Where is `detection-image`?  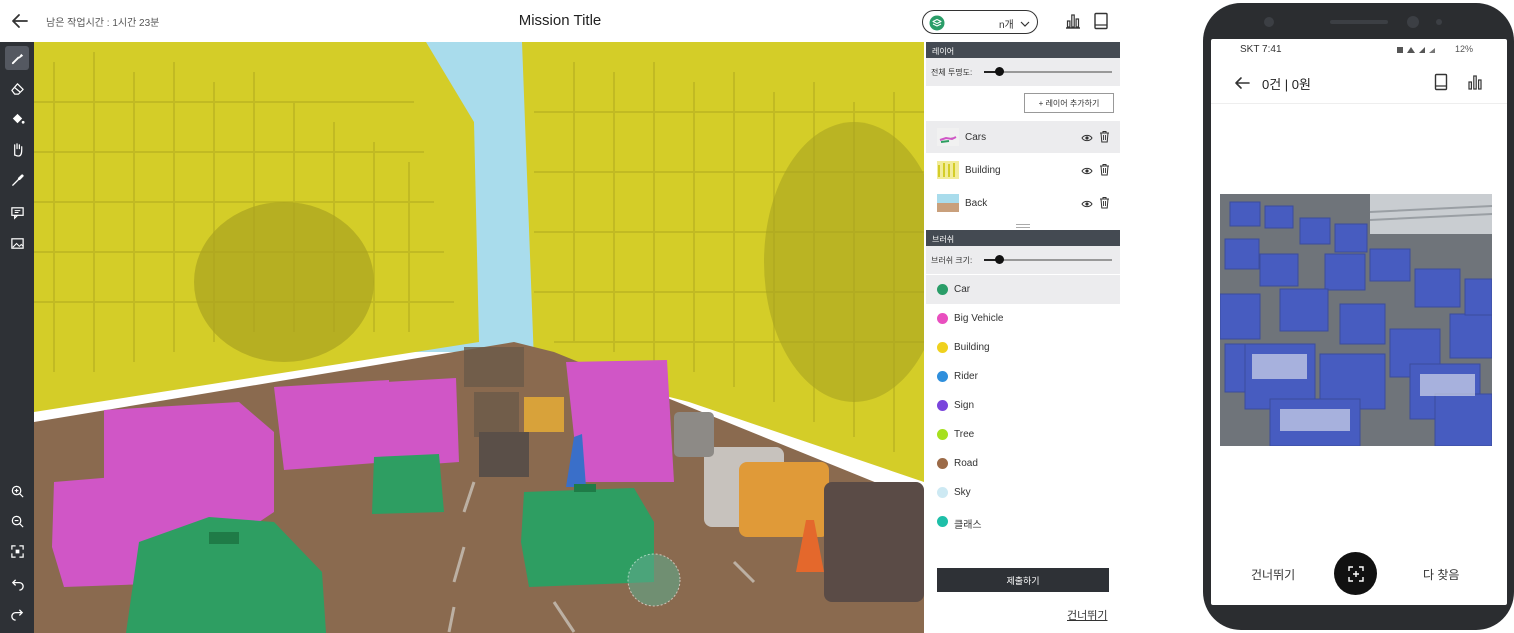 detection-image is located at coordinates (1356, 320).